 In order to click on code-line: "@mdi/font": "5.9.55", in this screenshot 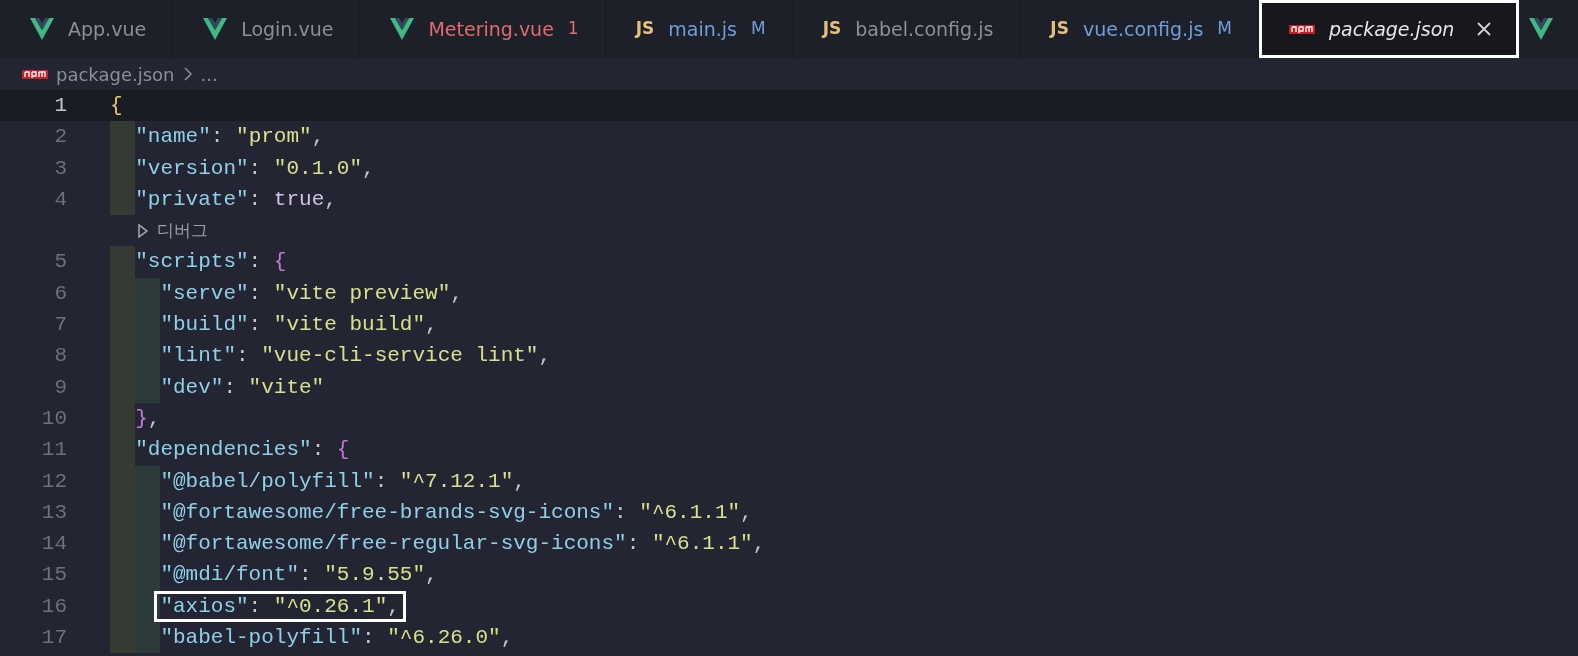, I will do `click(299, 575)`.